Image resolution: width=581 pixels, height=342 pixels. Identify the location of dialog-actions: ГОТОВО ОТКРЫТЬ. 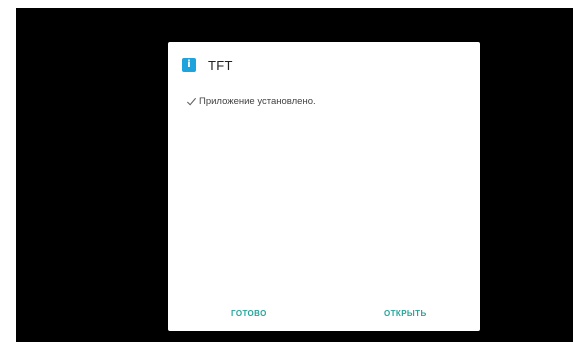
(324, 316).